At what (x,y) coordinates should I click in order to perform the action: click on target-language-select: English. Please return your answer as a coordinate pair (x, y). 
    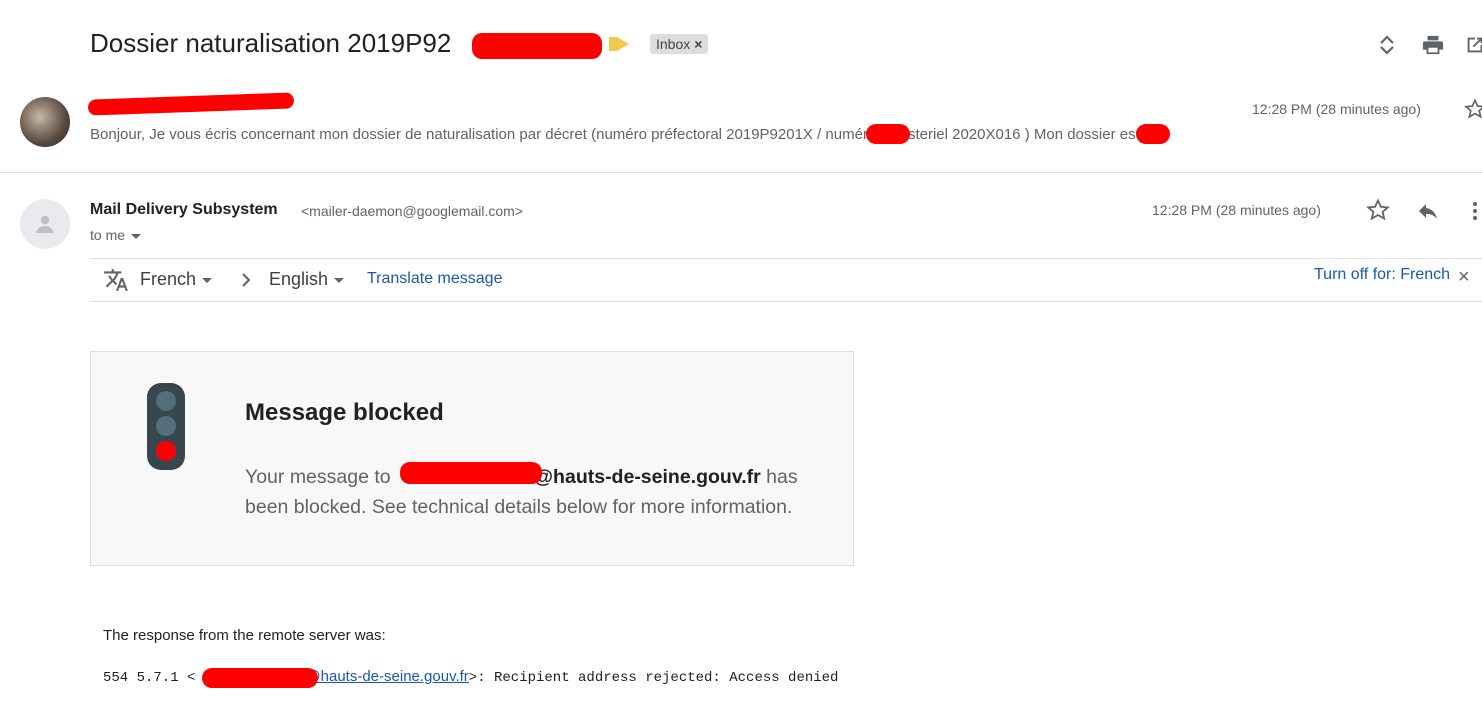
    Looking at the image, I should click on (307, 279).